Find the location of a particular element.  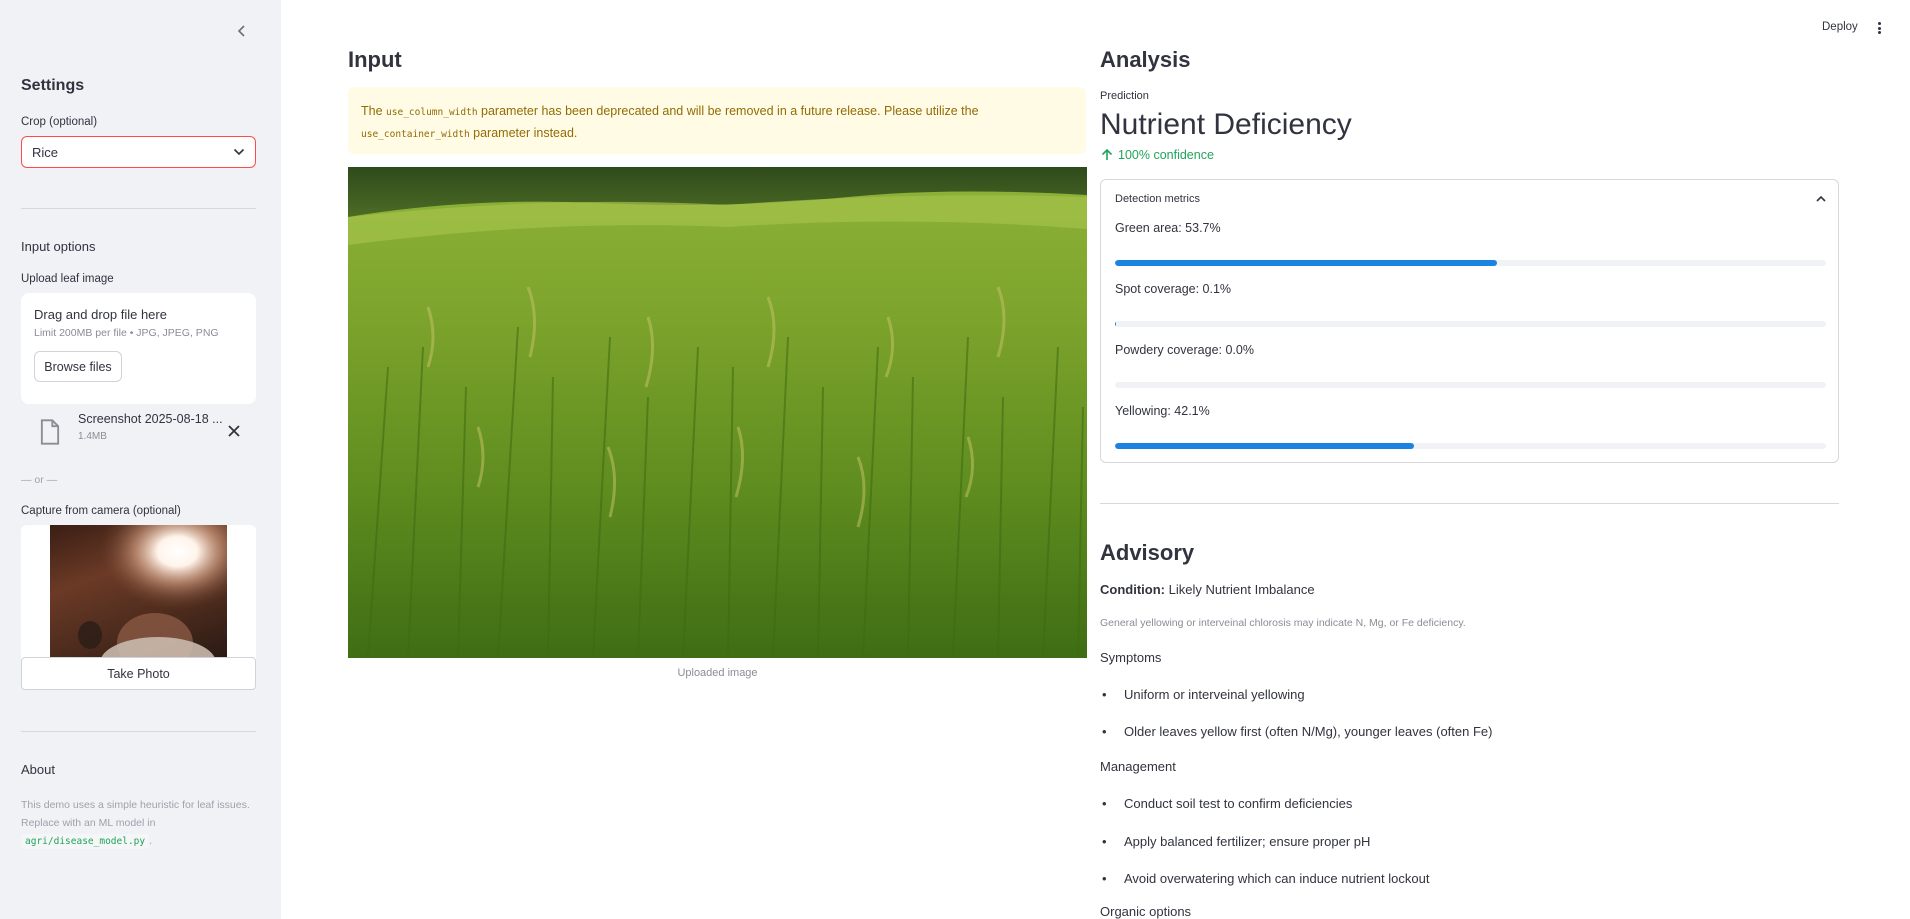

file-size: 1.4MB is located at coordinates (92, 436).